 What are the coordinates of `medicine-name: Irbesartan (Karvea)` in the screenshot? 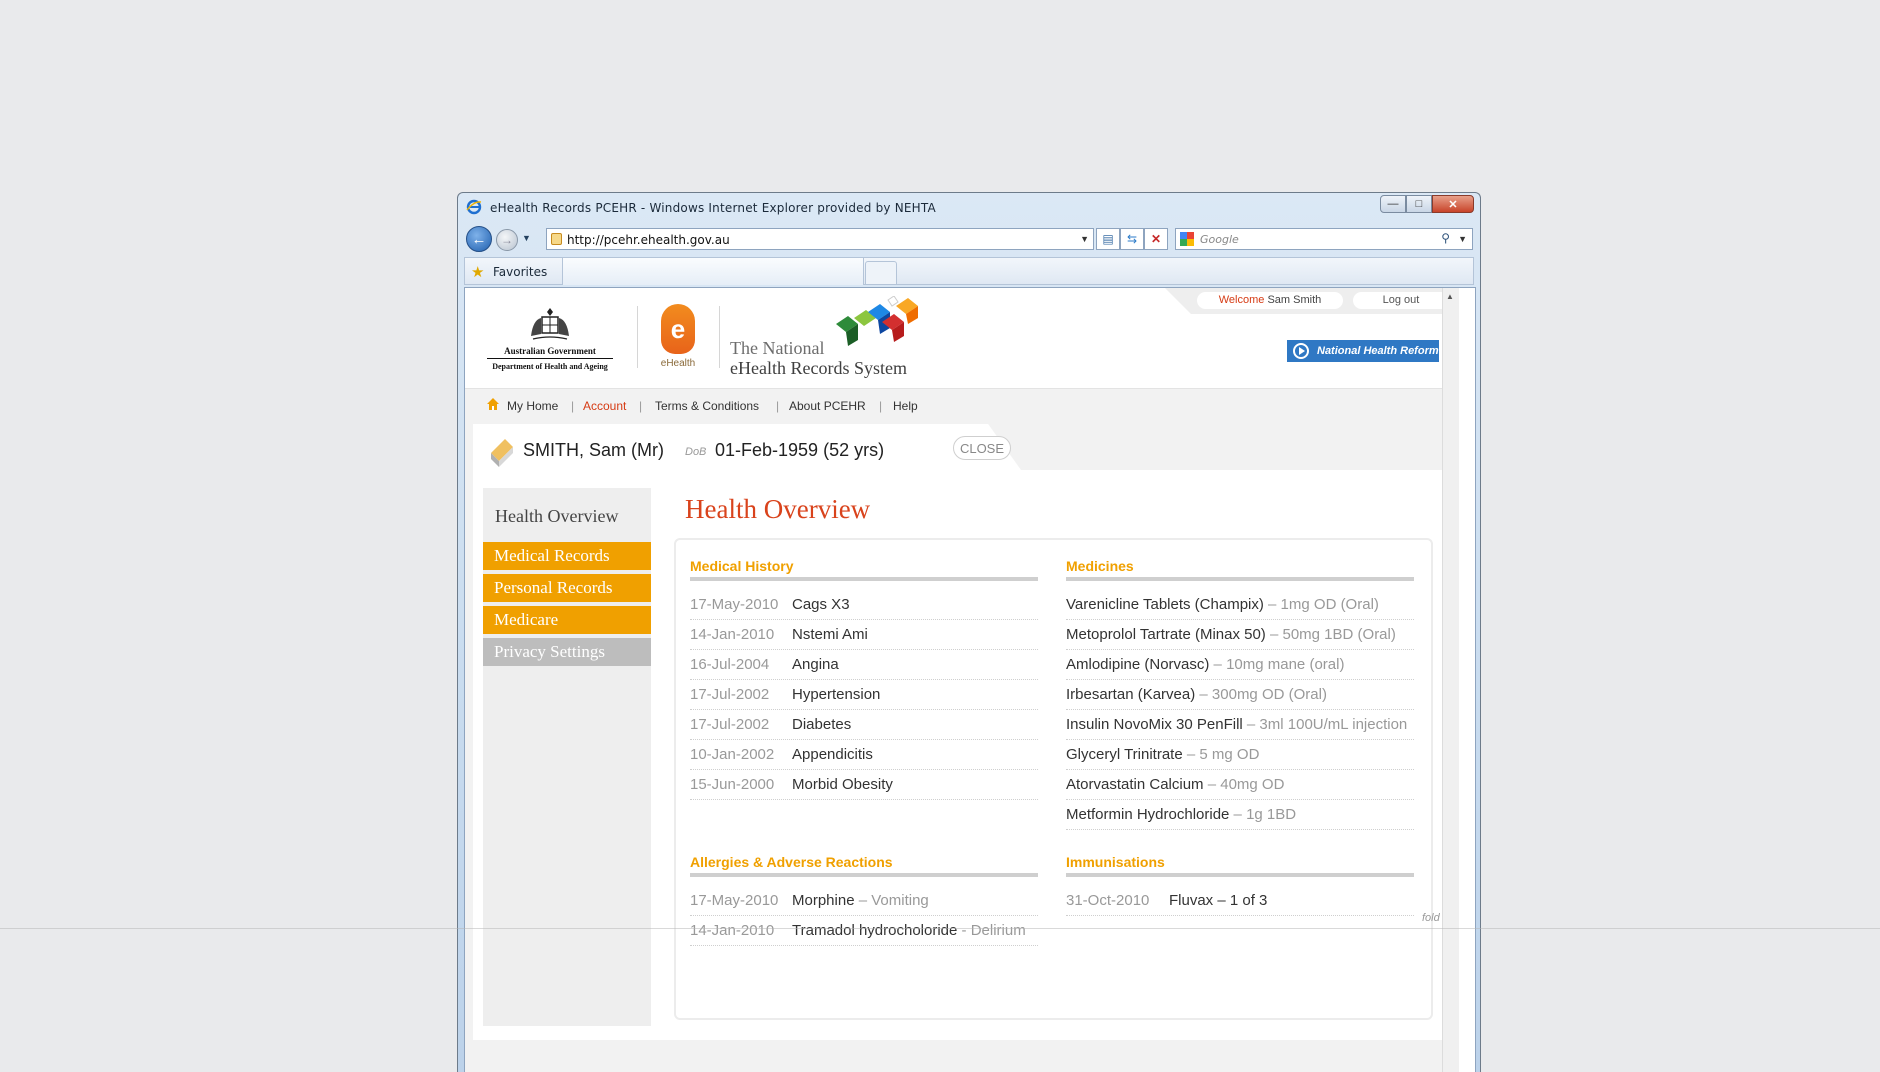 It's located at (1131, 694).